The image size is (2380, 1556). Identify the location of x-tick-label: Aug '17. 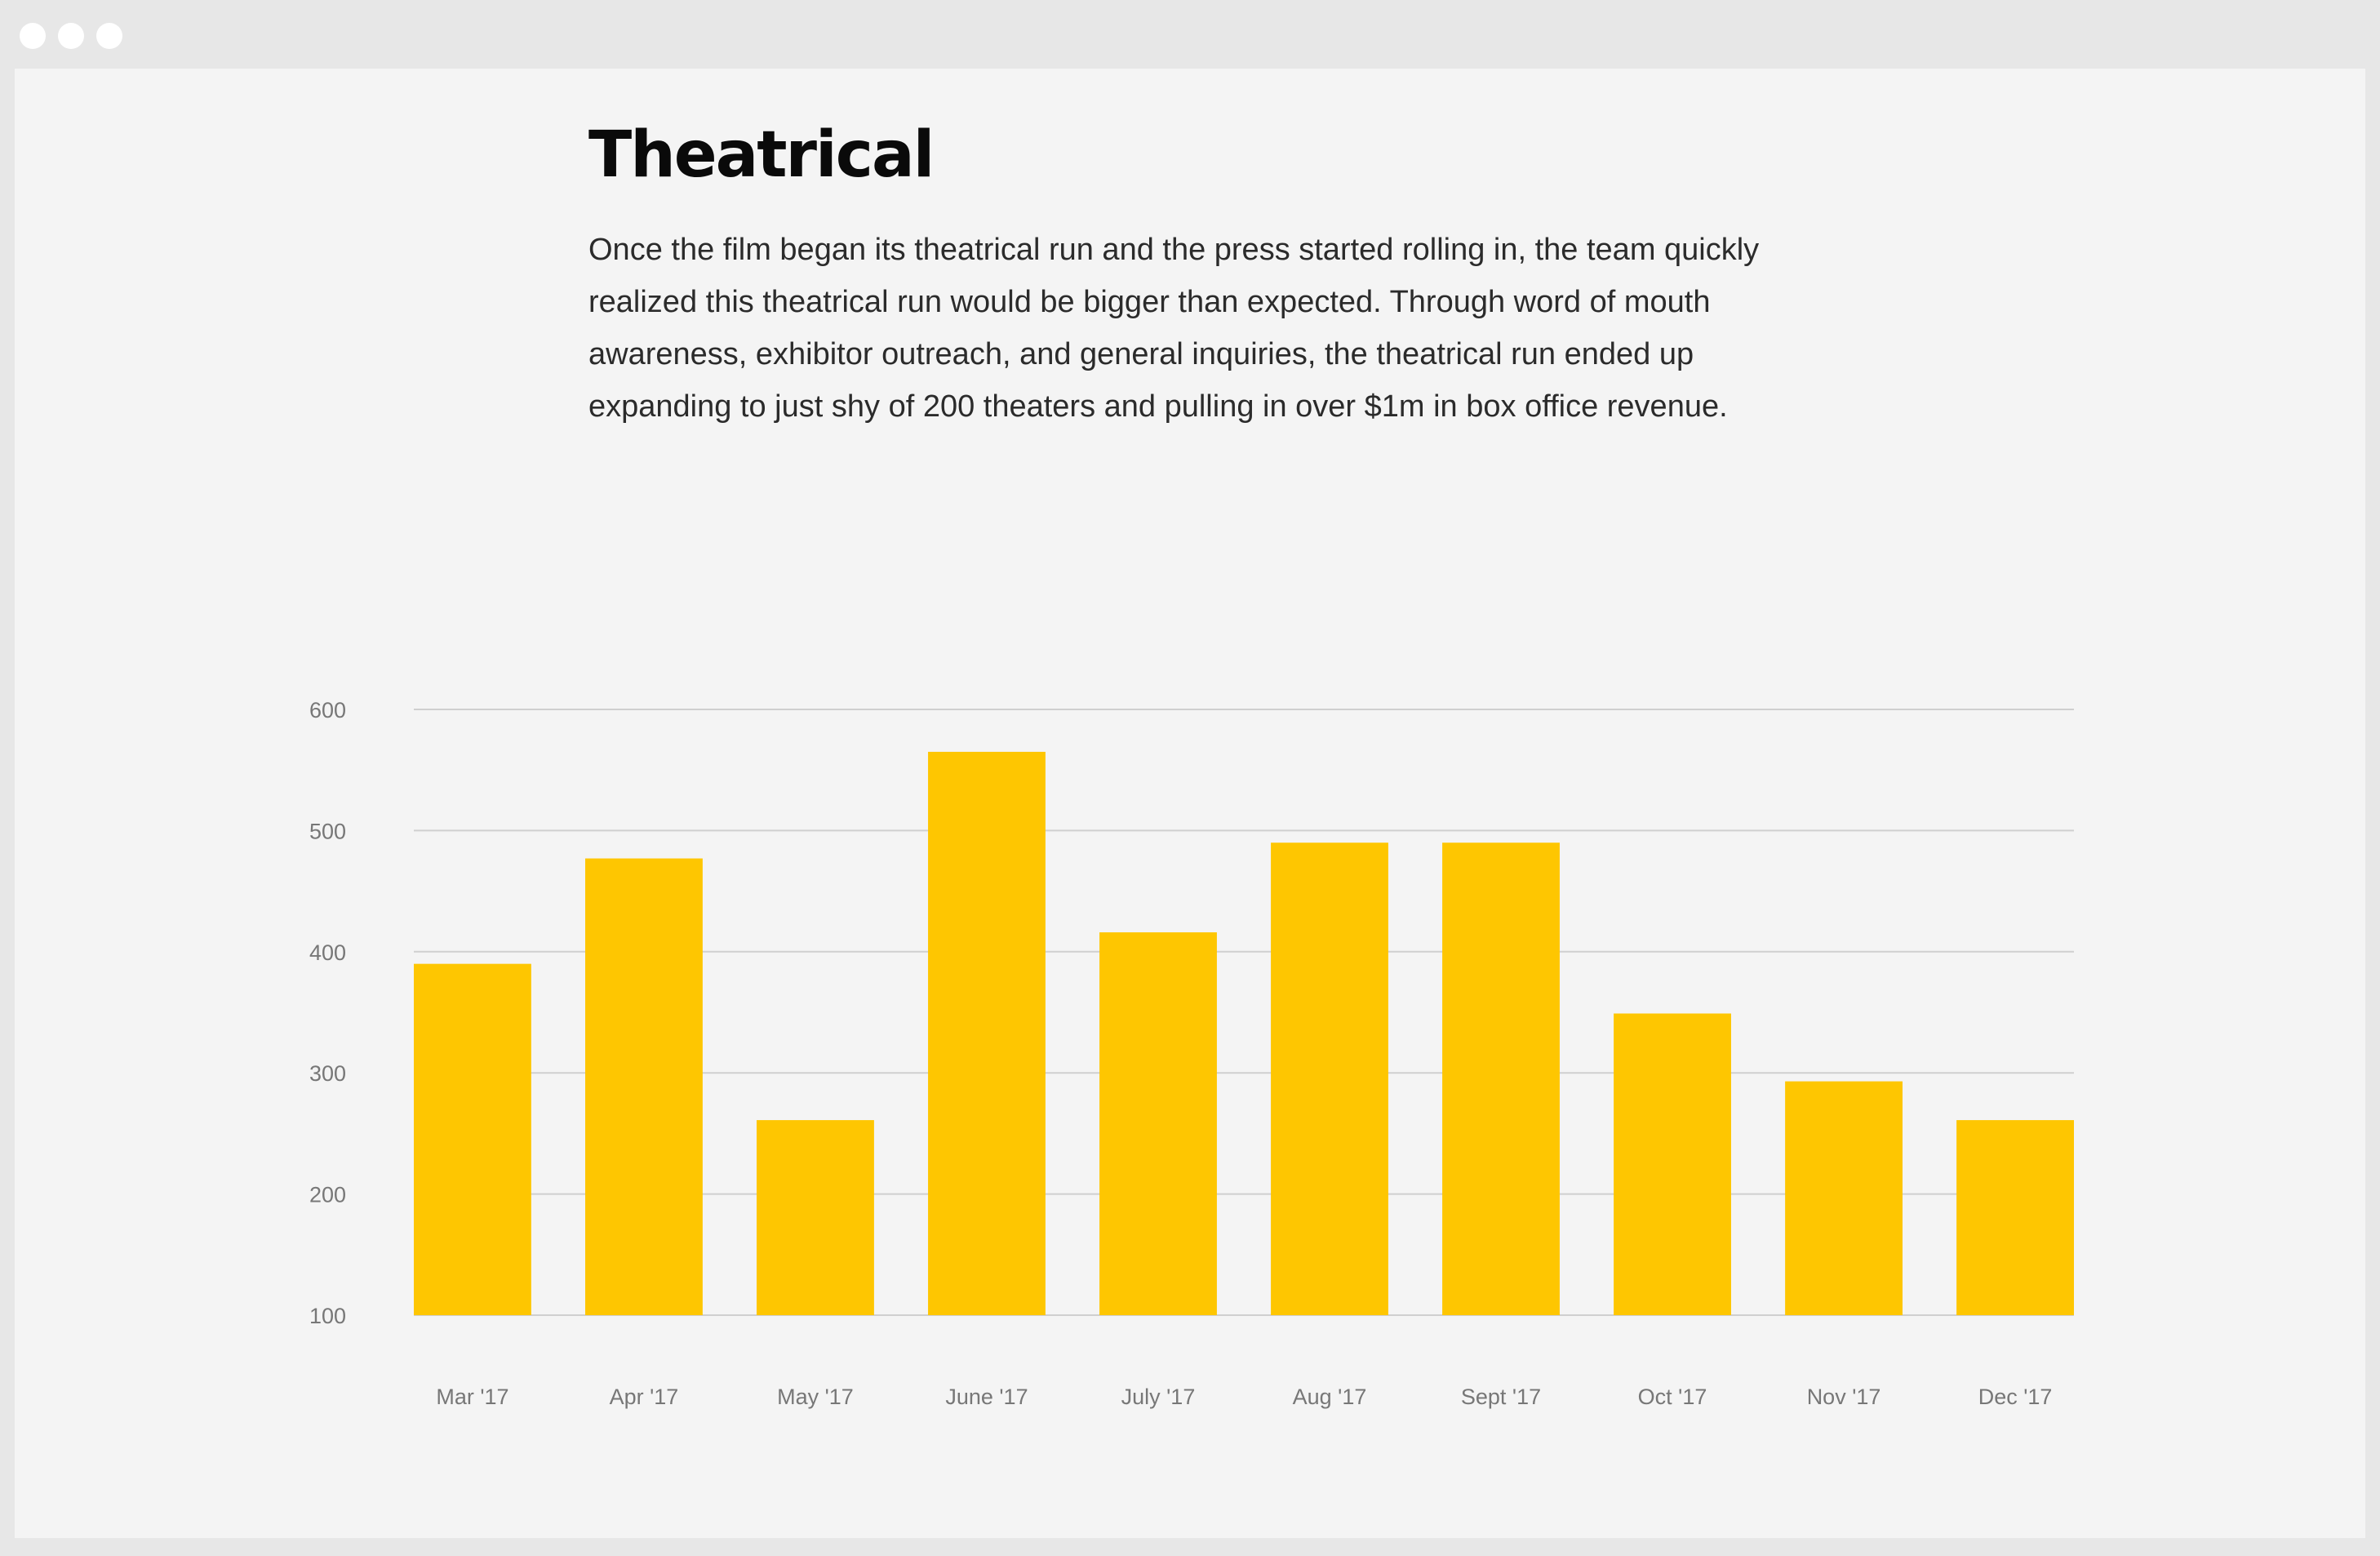
(1330, 1397).